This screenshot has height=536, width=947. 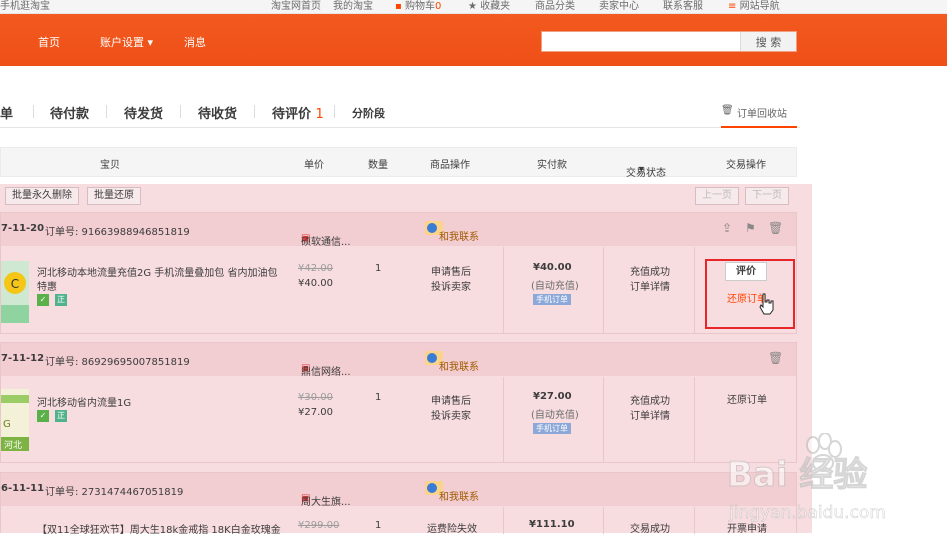 I want to click on my-taobao-link: 我的淘宝, so click(x=353, y=6).